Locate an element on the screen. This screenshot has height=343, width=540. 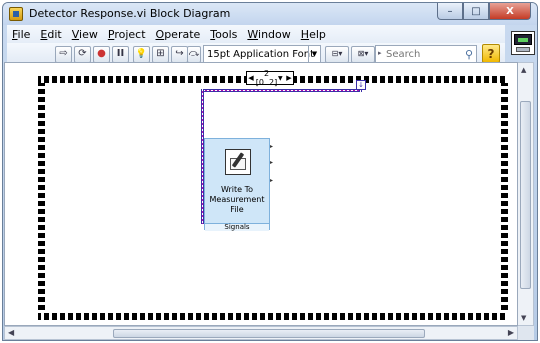
menu-help: Help is located at coordinates (313, 34).